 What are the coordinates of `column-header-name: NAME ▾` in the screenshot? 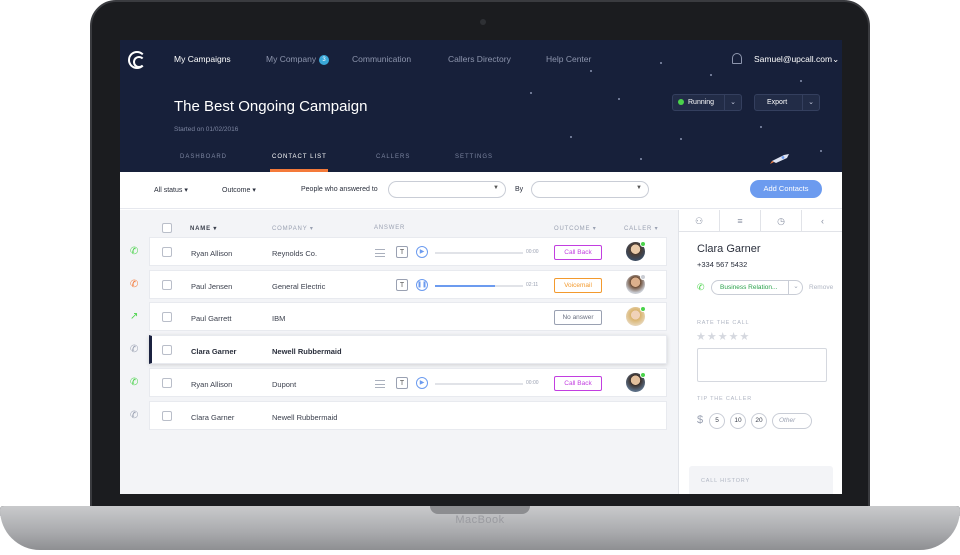 It's located at (203, 228).